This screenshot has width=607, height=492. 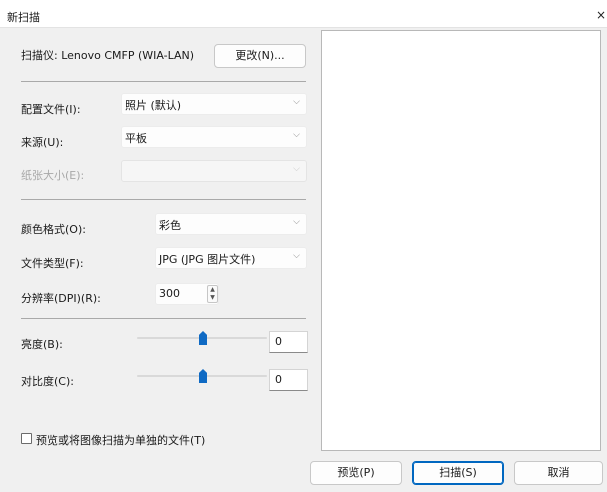 I want to click on spinner-buttons: ▲ ▼, so click(x=212, y=294).